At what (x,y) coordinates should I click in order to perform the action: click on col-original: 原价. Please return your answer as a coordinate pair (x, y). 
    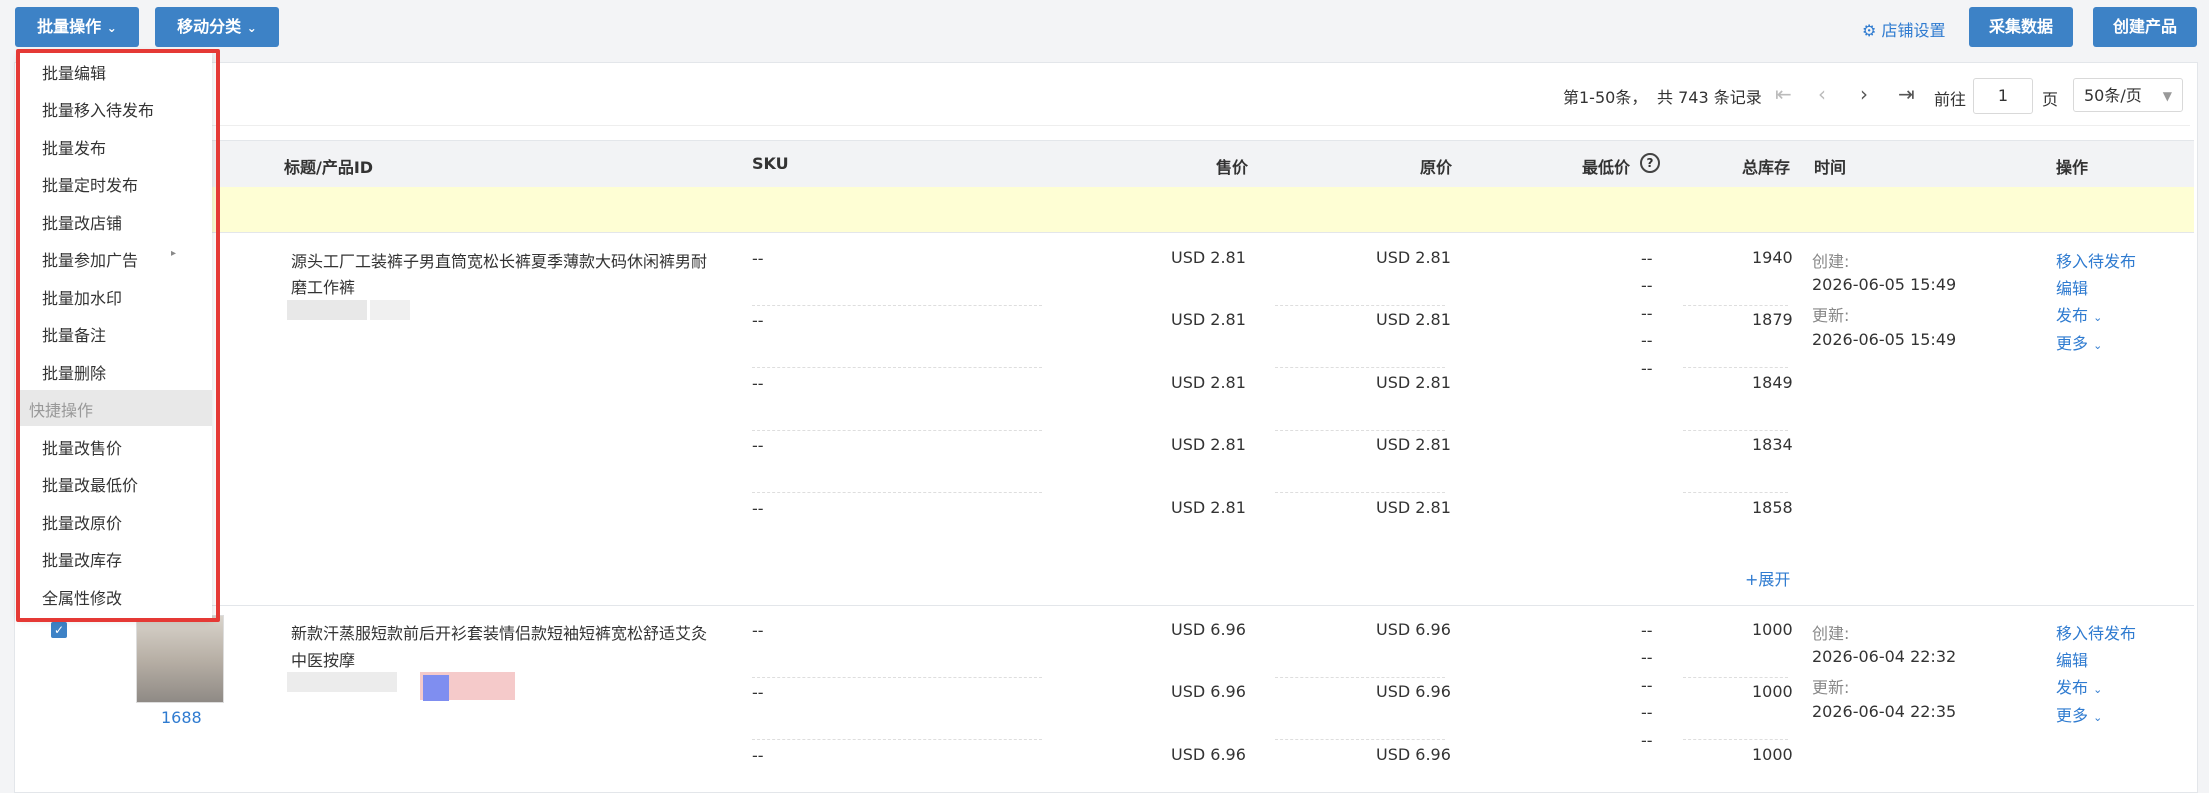
    Looking at the image, I should click on (1436, 167).